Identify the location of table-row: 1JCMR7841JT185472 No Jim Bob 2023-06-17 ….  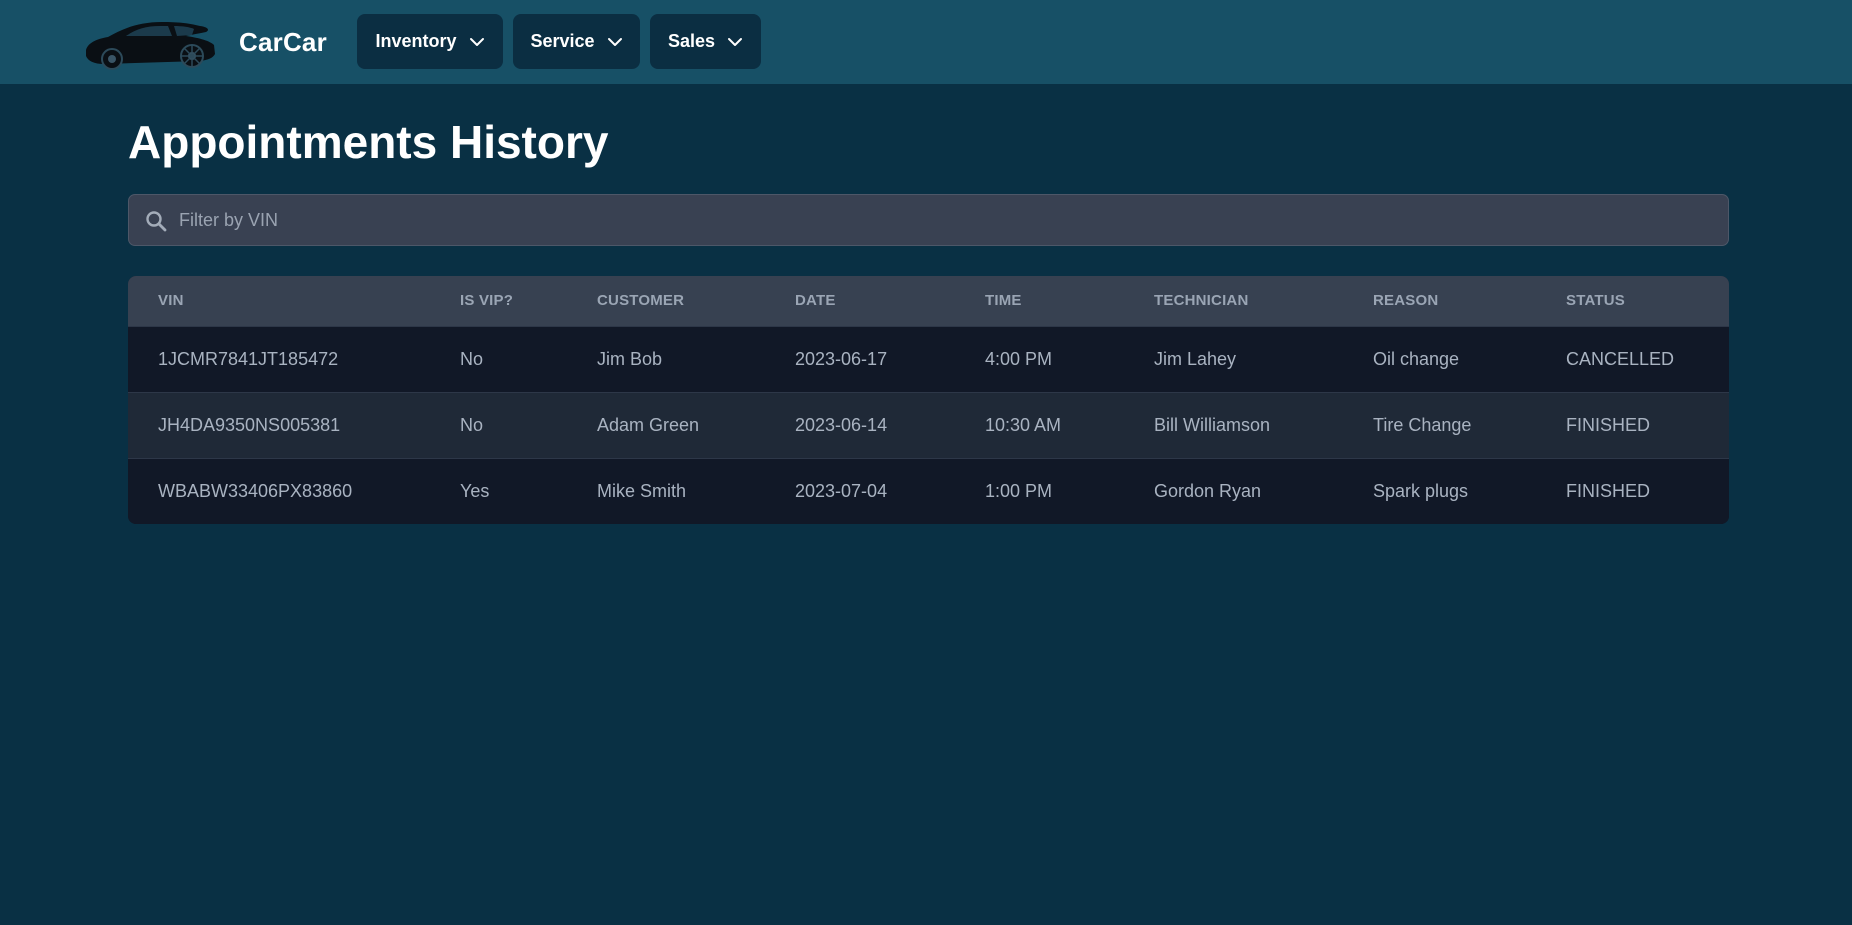
(928, 359).